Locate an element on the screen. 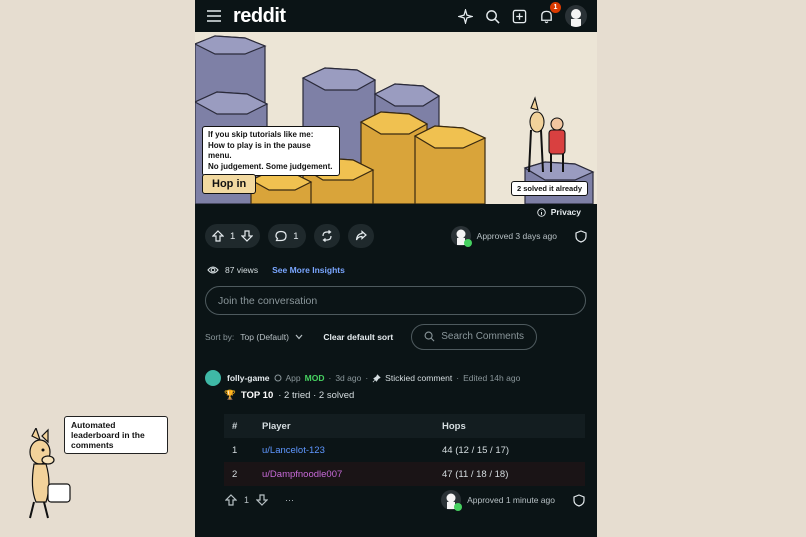 The width and height of the screenshot is (806, 537). user-avatar is located at coordinates (576, 16).